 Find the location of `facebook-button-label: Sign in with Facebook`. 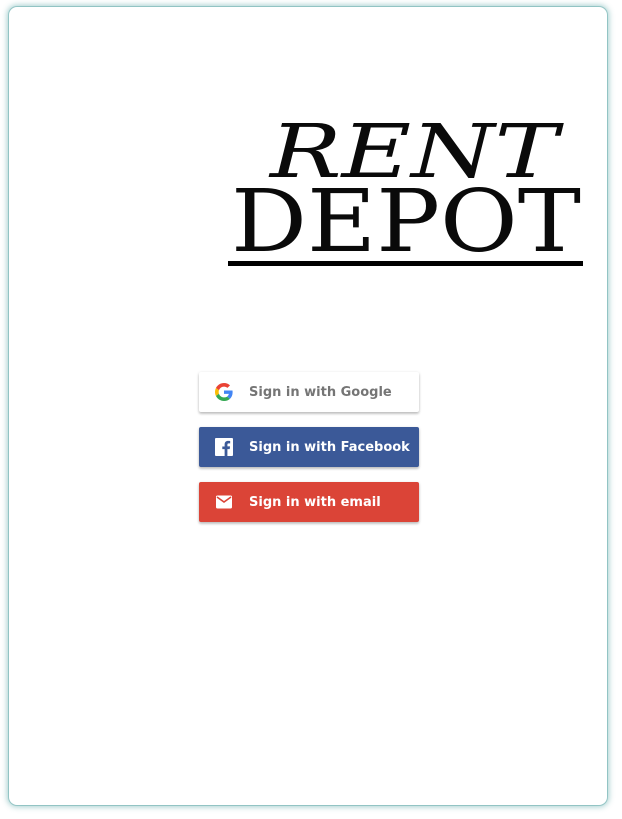

facebook-button-label: Sign in with Facebook is located at coordinates (329, 447).